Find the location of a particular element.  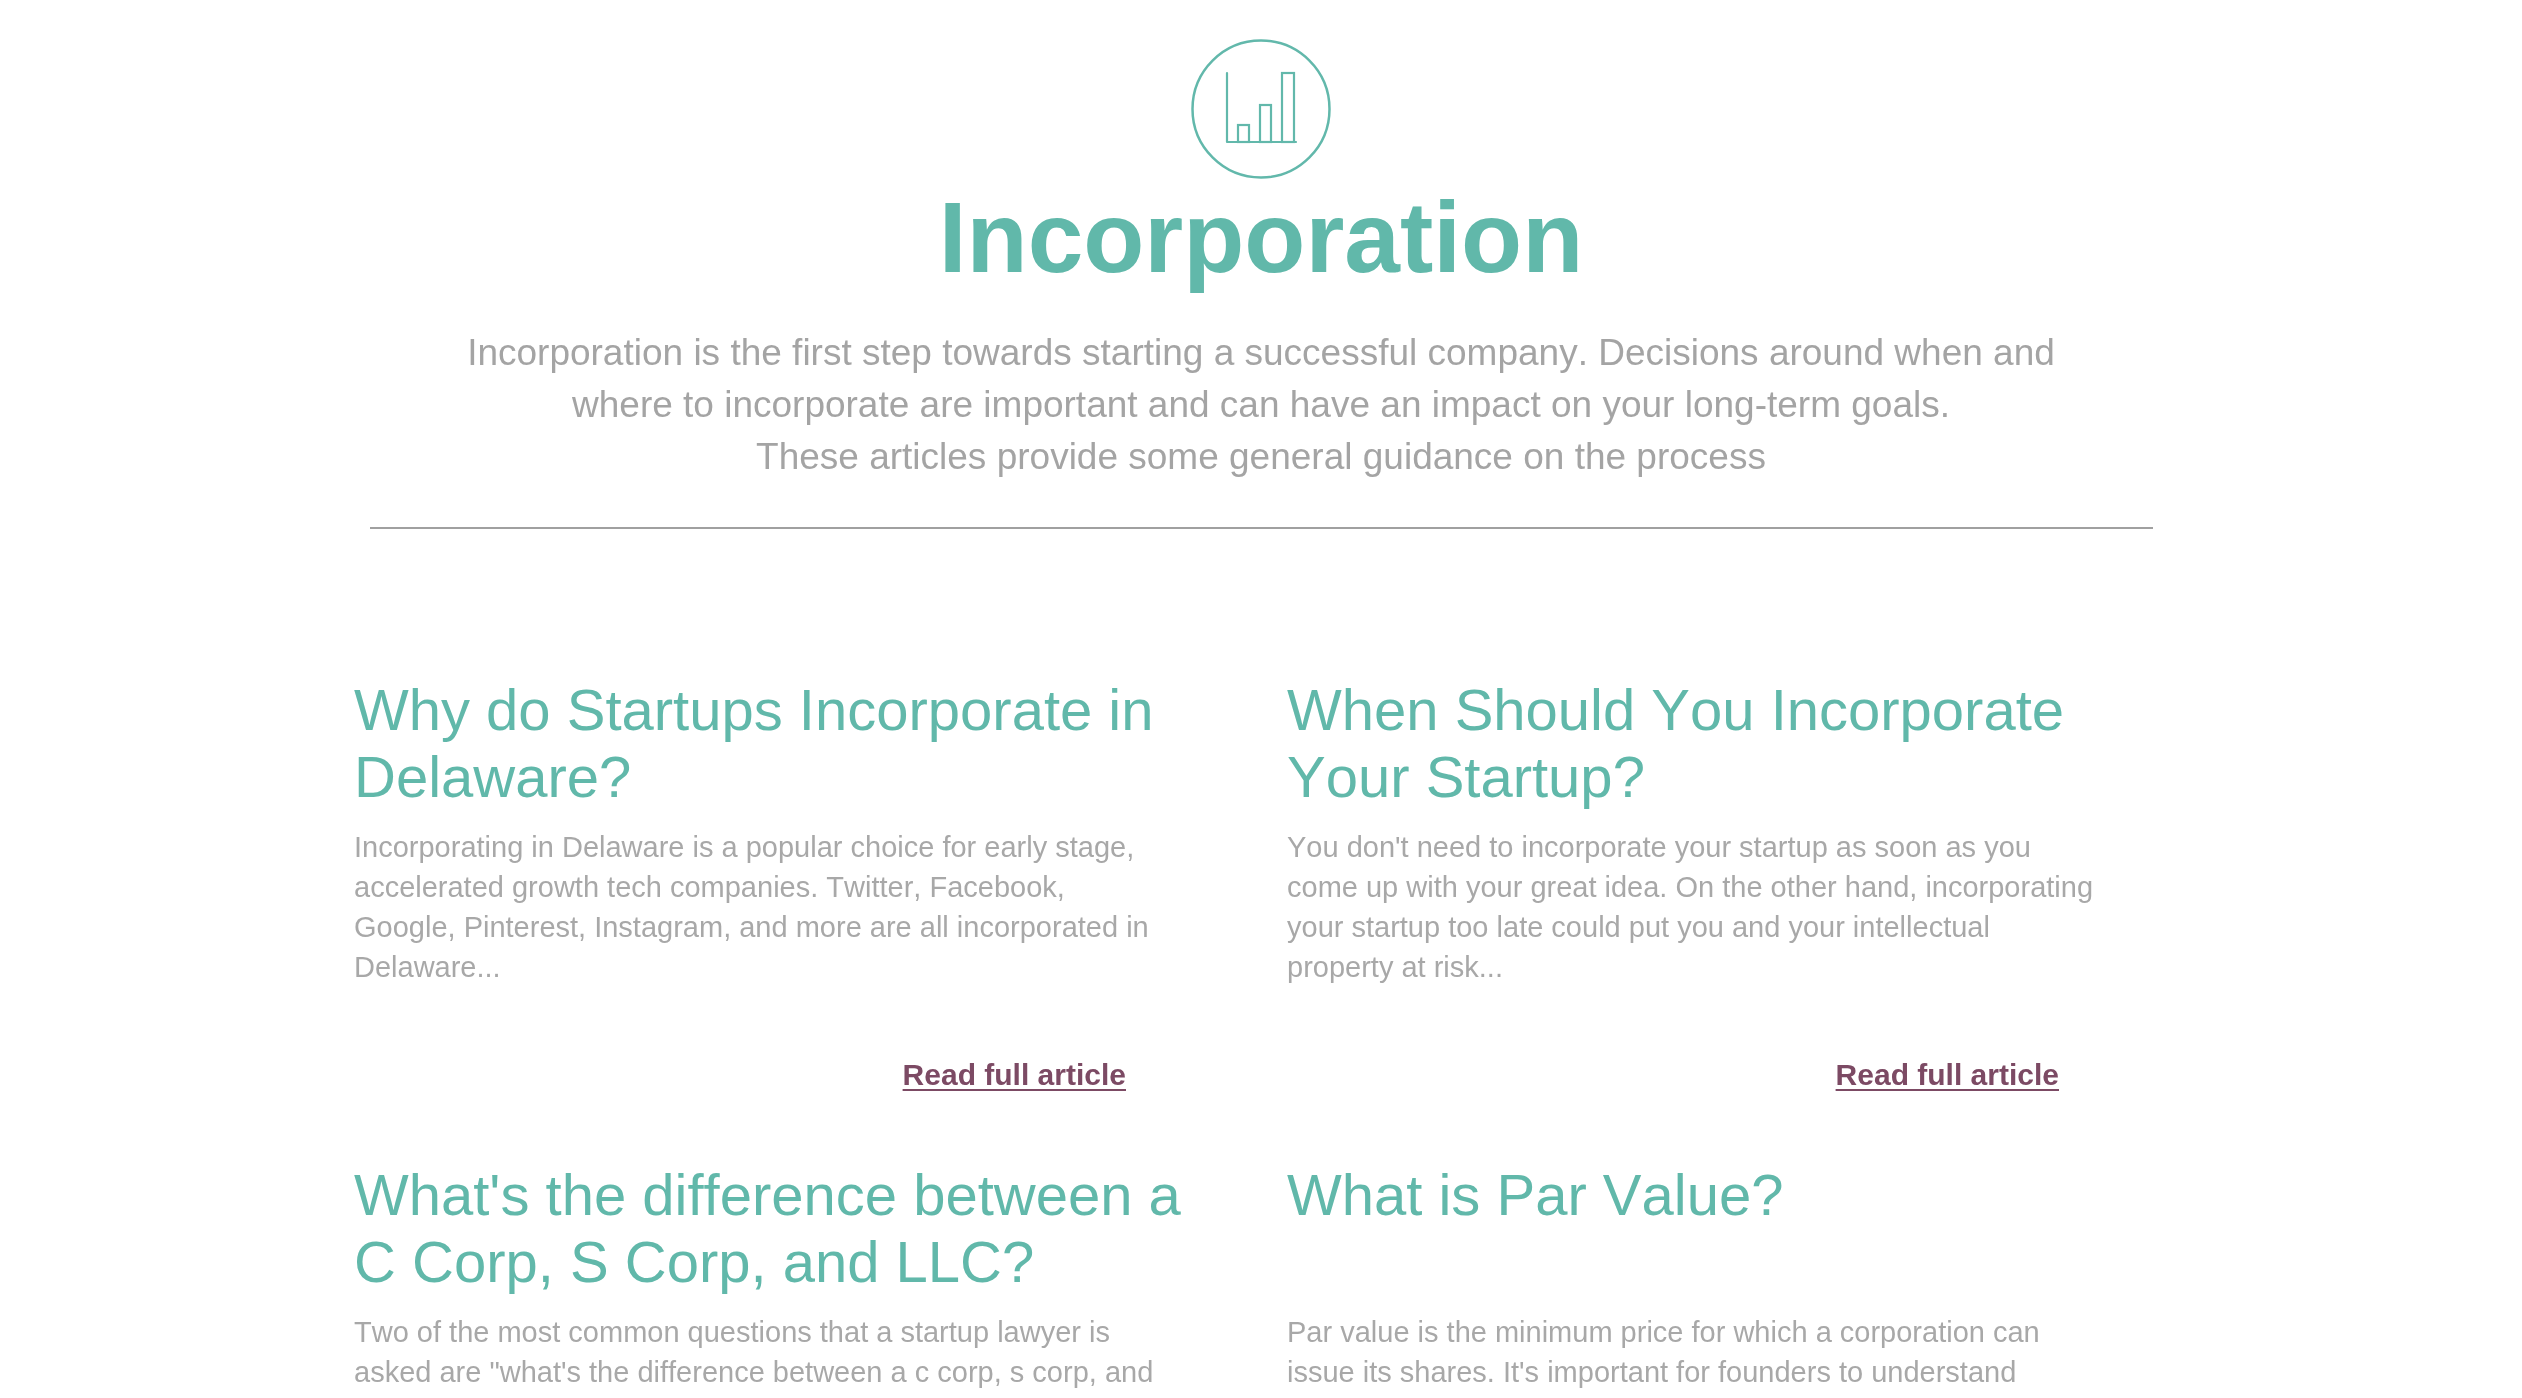

article-title: What is Par Value? is located at coordinates (1536, 1195).